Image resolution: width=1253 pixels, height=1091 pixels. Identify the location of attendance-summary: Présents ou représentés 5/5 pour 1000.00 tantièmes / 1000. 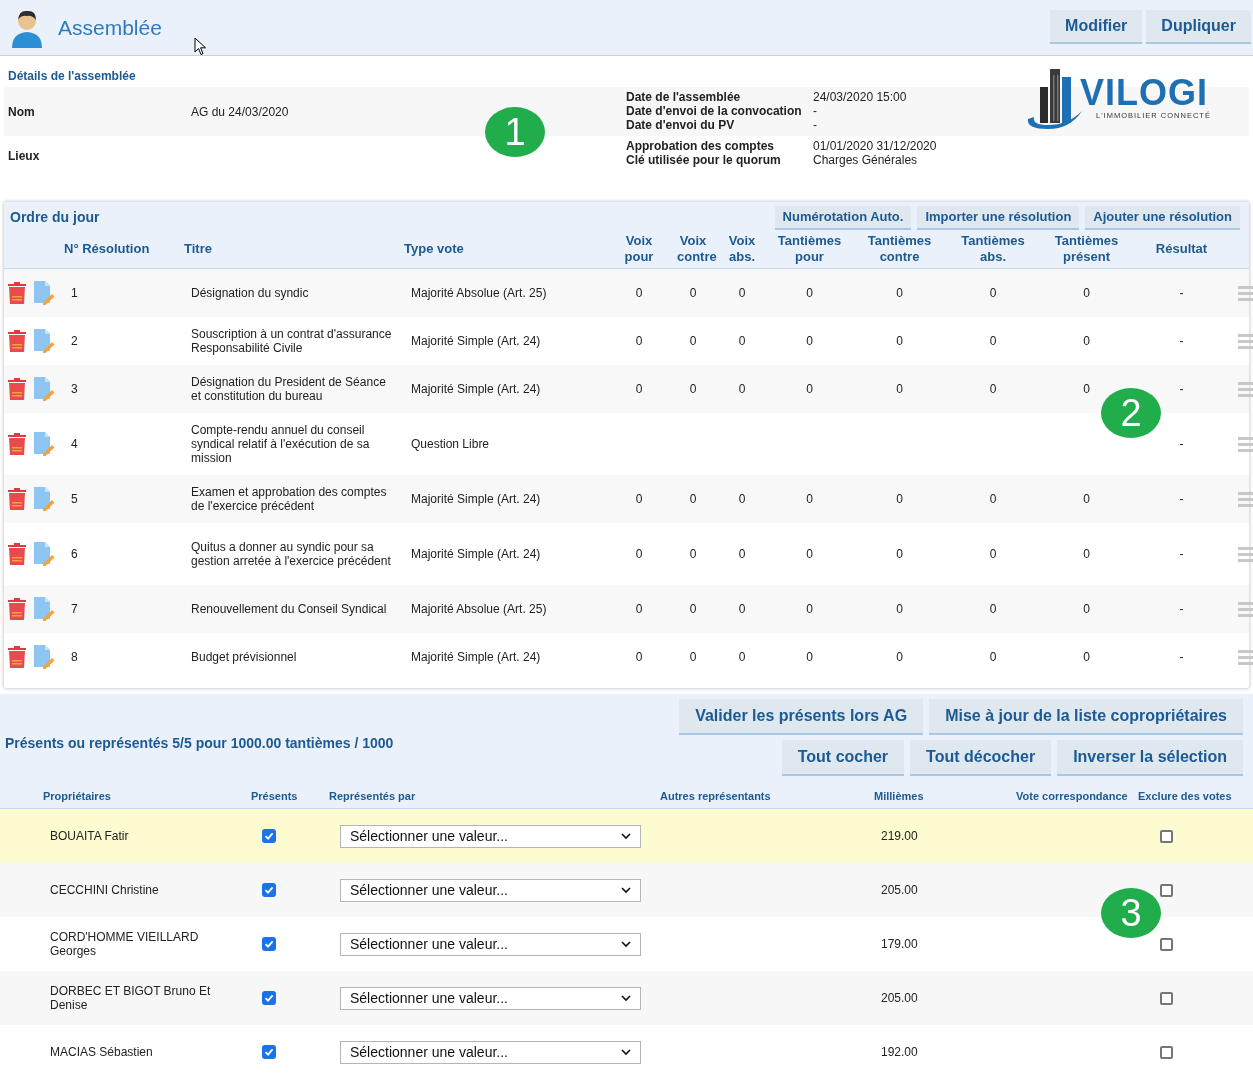
(199, 743).